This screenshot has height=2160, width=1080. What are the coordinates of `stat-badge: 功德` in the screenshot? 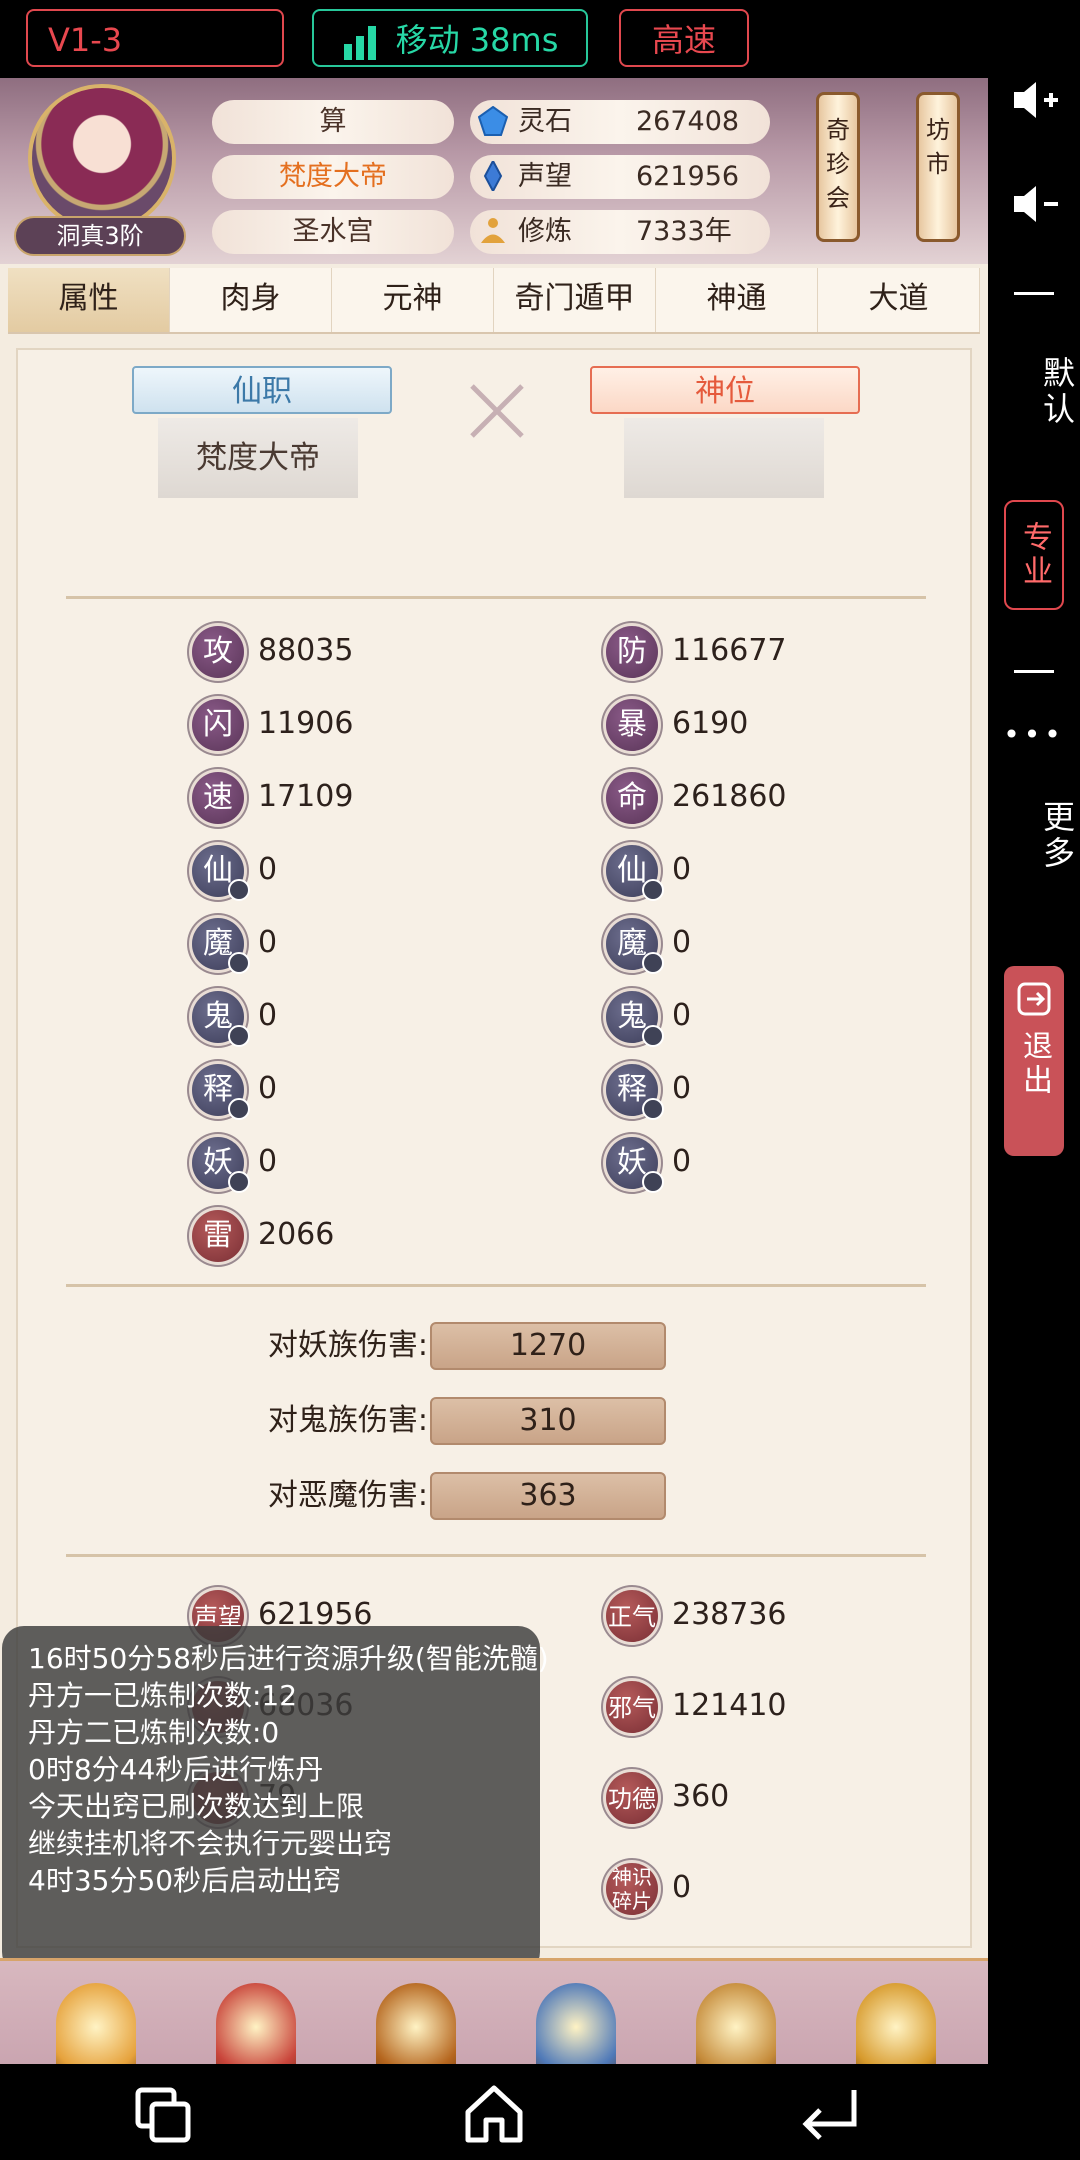 It's located at (632, 1798).